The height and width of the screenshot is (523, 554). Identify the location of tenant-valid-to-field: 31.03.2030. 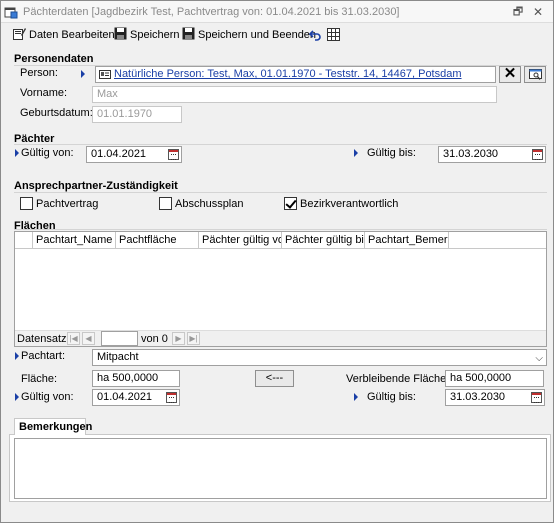
(492, 154).